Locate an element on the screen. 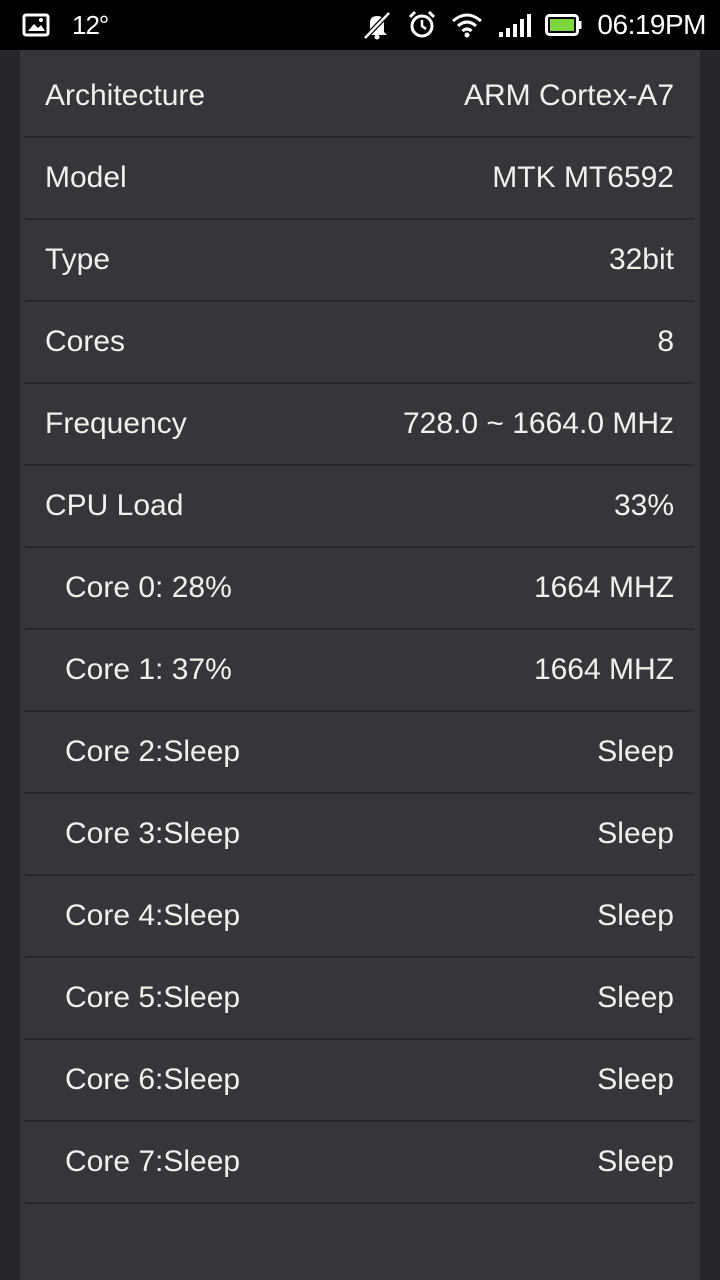 This screenshot has width=720, height=1280. core-row-3: Core 3:Sleep Sleep is located at coordinates (359, 835).